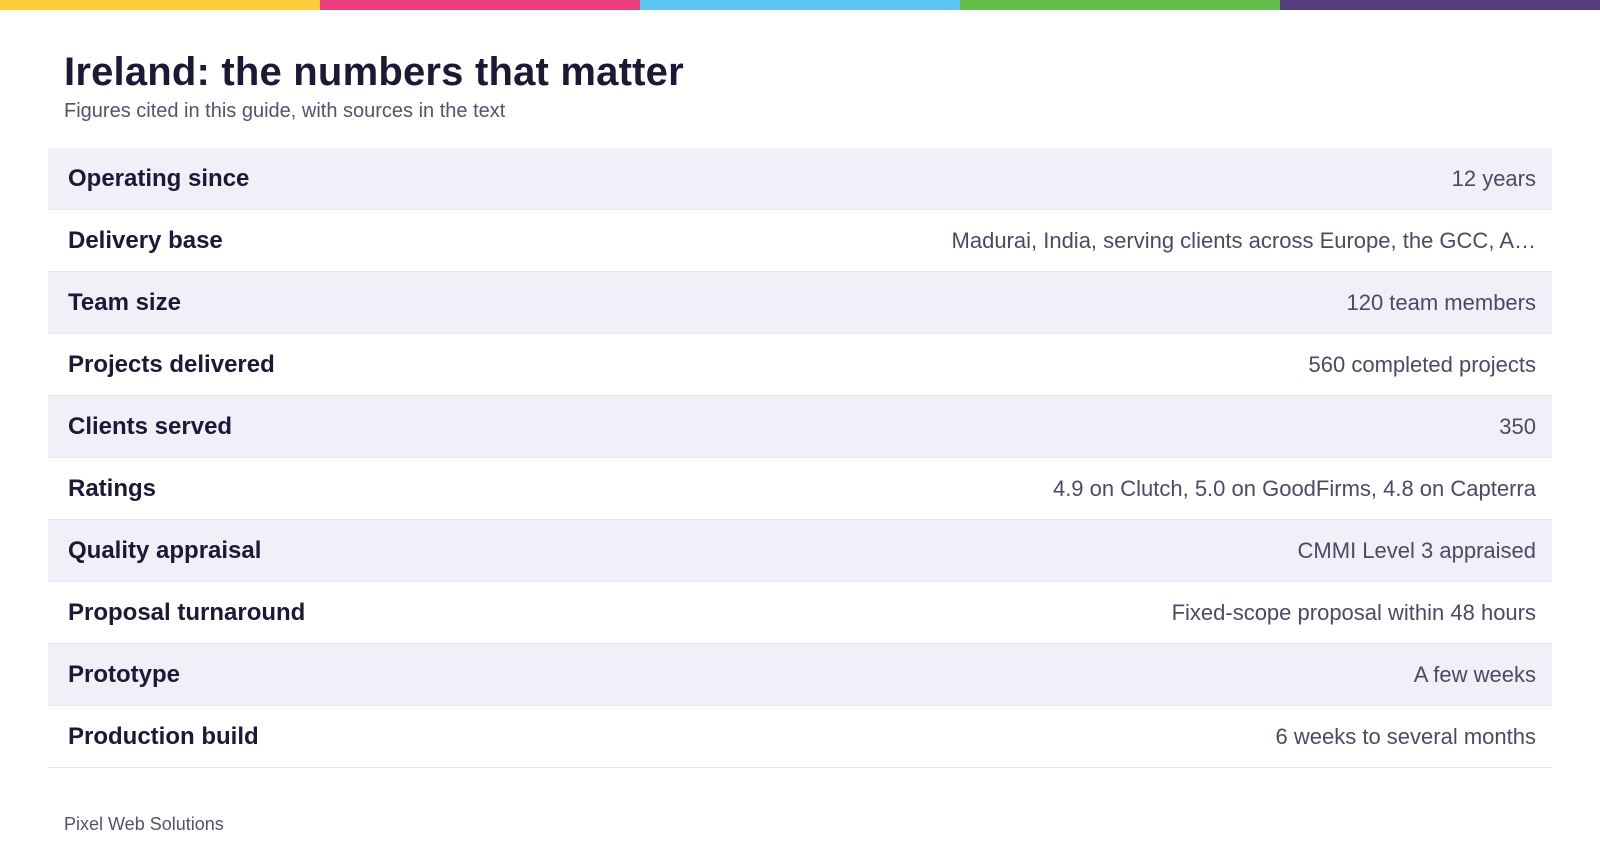 The height and width of the screenshot is (858, 1600). Describe the element at coordinates (1120, 5) in the screenshot. I see `stripe-segment-green` at that location.